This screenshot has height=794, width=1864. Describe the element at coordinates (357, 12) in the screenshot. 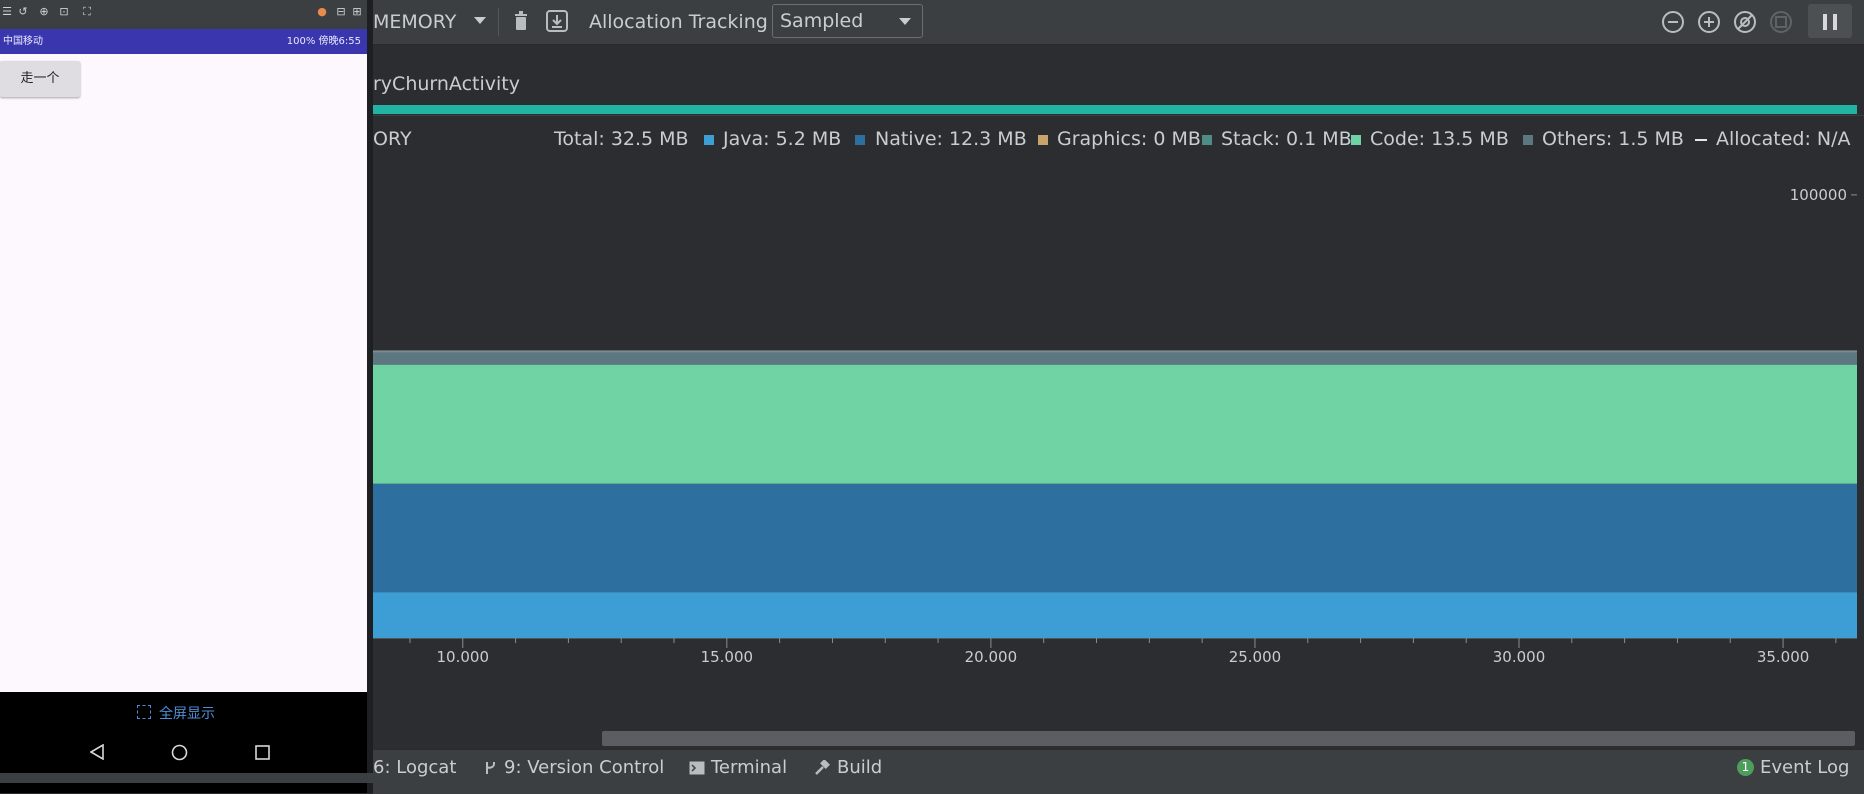

I see `grid-icon: ⊞` at that location.